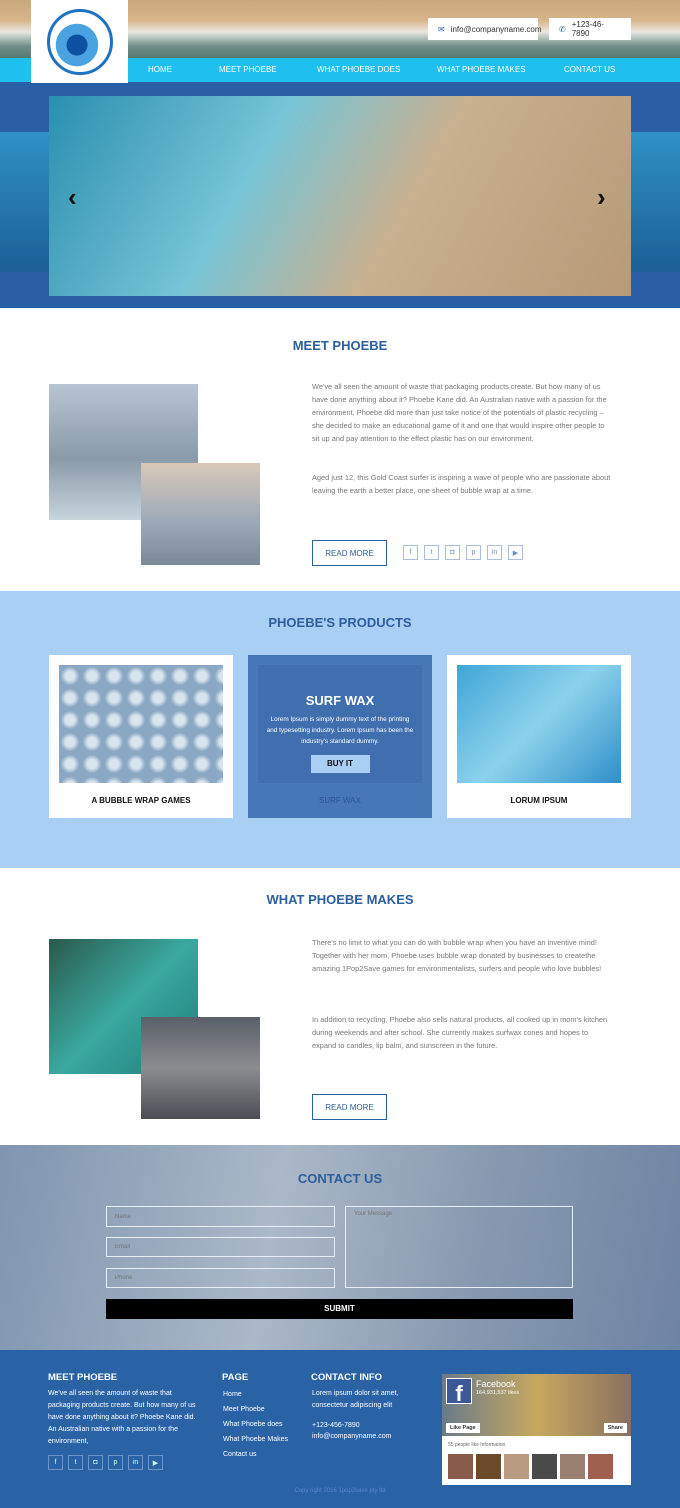  Describe the element at coordinates (441, 29) in the screenshot. I see `mail-icon: ✉` at that location.